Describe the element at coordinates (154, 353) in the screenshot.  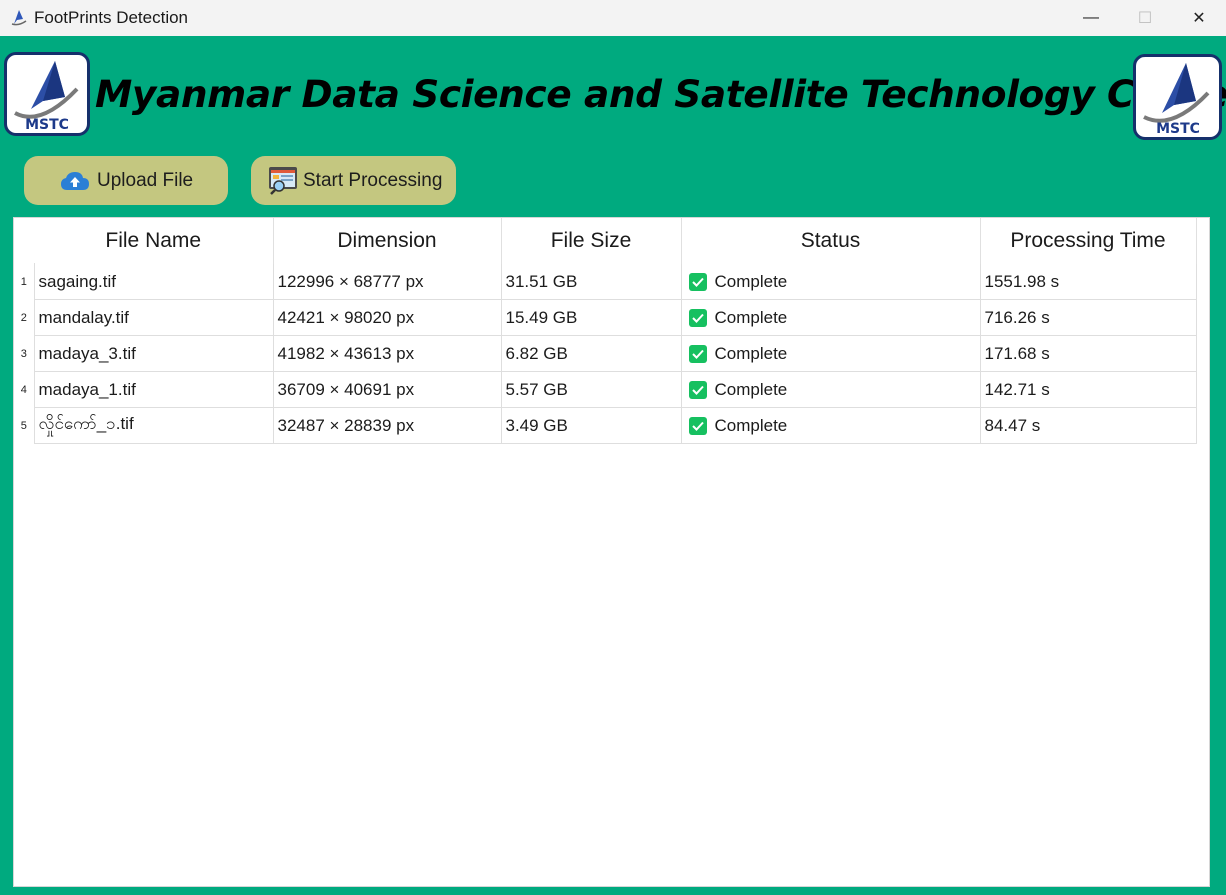
I see `file-name-cell: madaya_3.tif` at that location.